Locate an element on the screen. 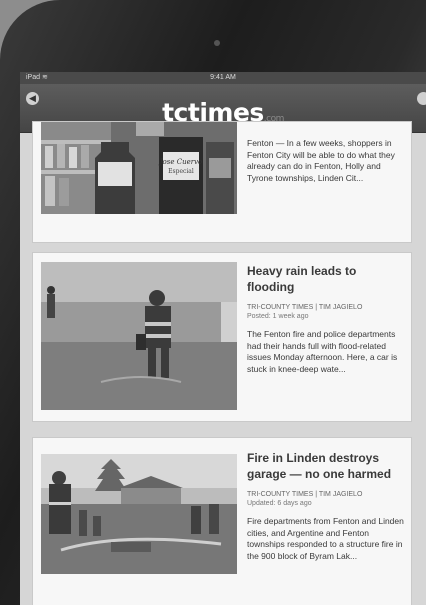 The height and width of the screenshot is (605, 426). liquor-shelf-image: Jose Cuervo Especial is located at coordinates (139, 168).